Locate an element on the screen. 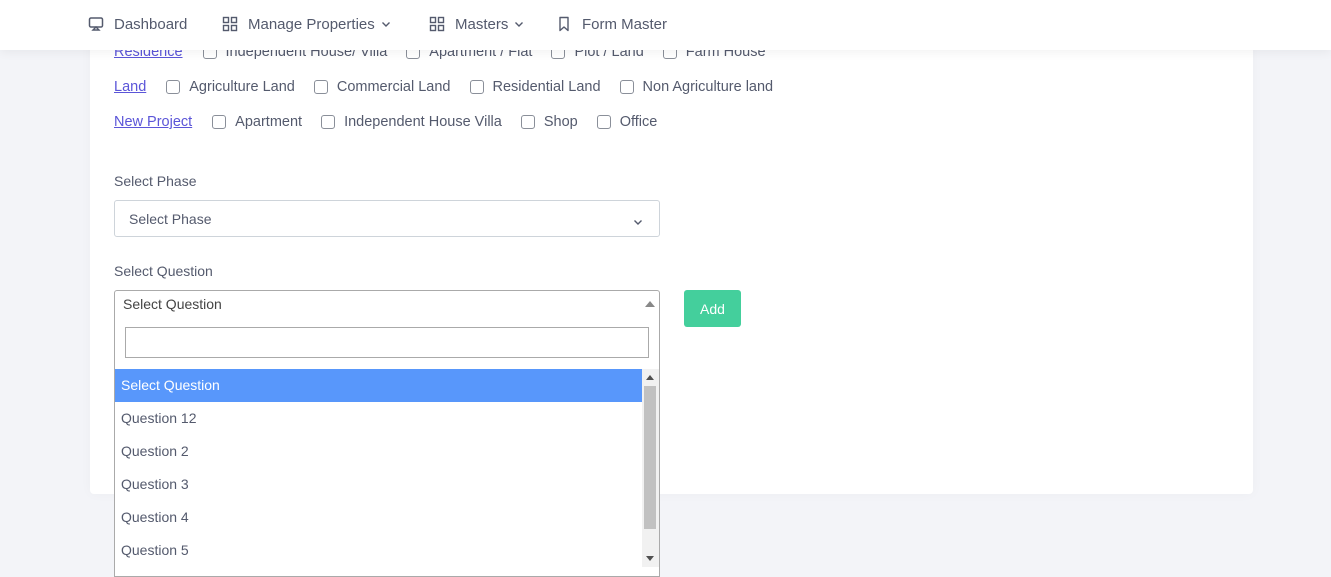 The image size is (1331, 577). nav-item-masters: Masters is located at coordinates (476, 24).